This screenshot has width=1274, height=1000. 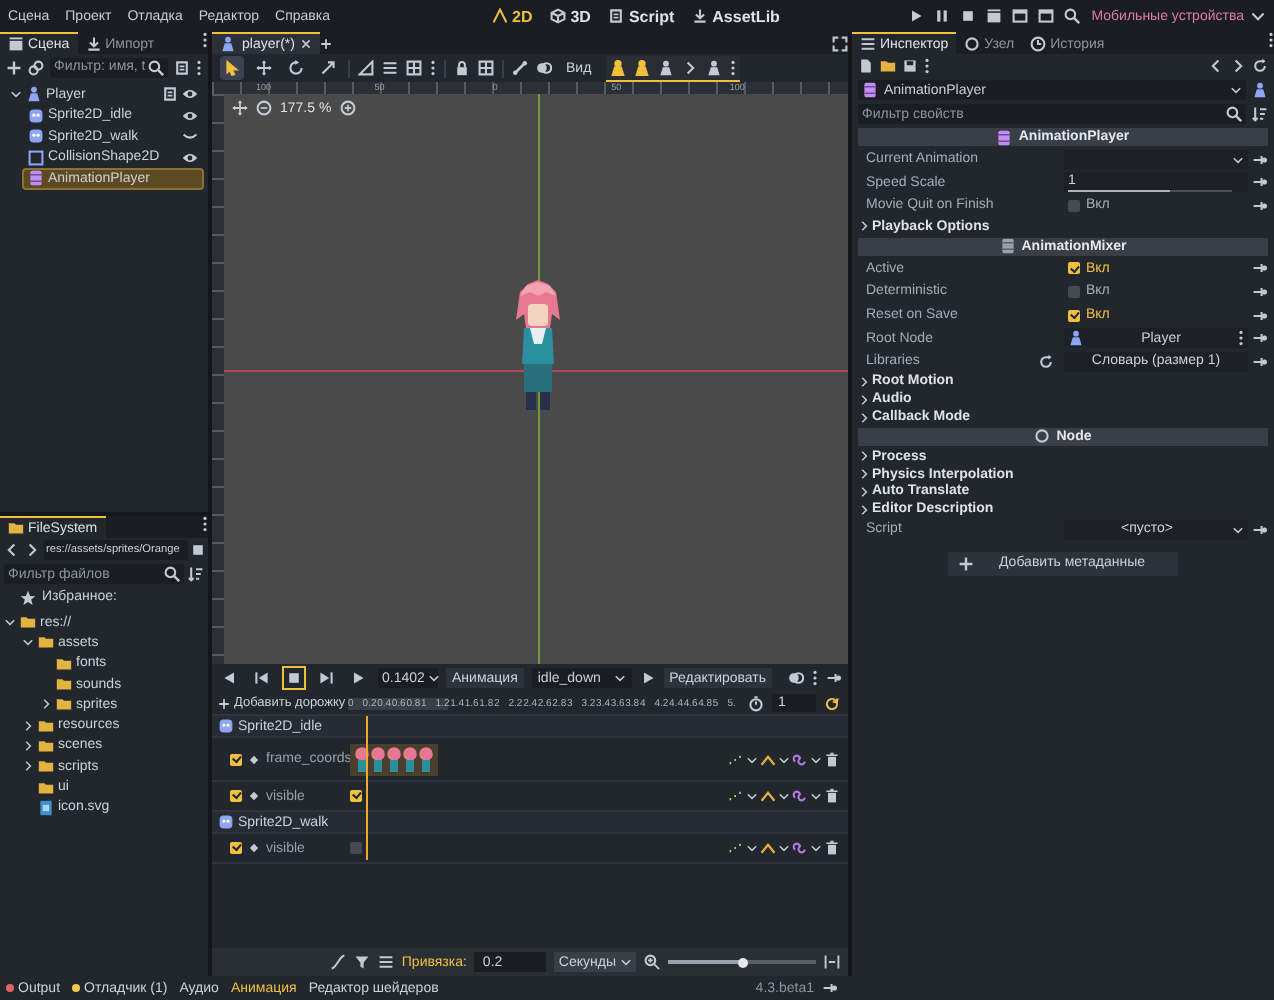 I want to click on keyframe-checkbox, so click(x=356, y=848).